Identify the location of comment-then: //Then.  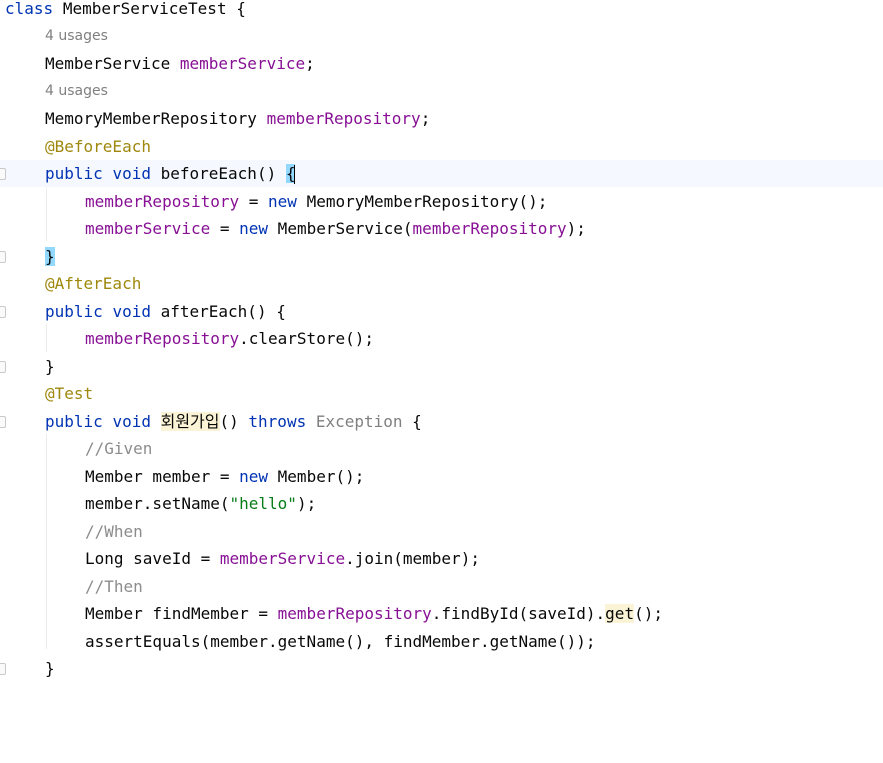
(114, 586).